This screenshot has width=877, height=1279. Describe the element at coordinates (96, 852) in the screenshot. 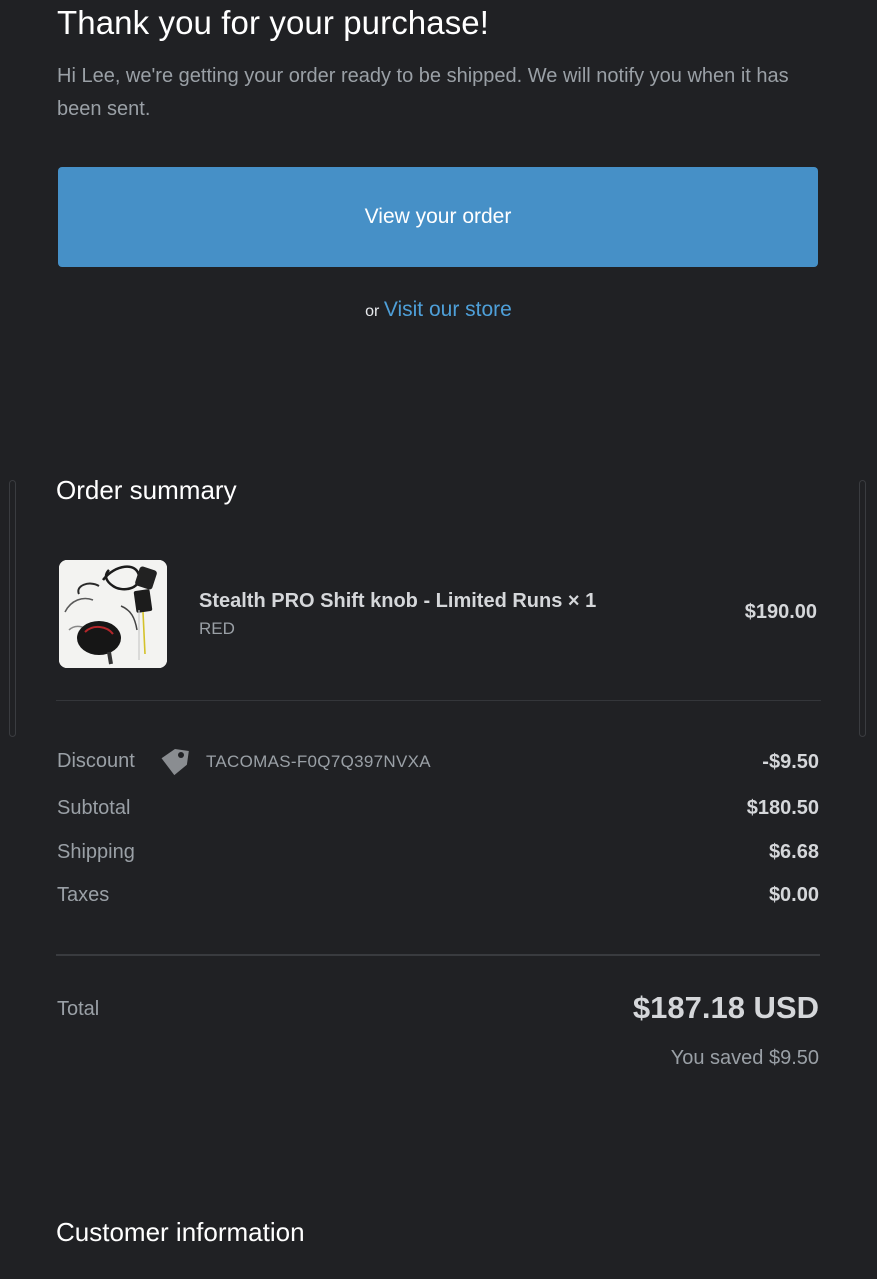

I see `shipping-label: Shipping` at that location.